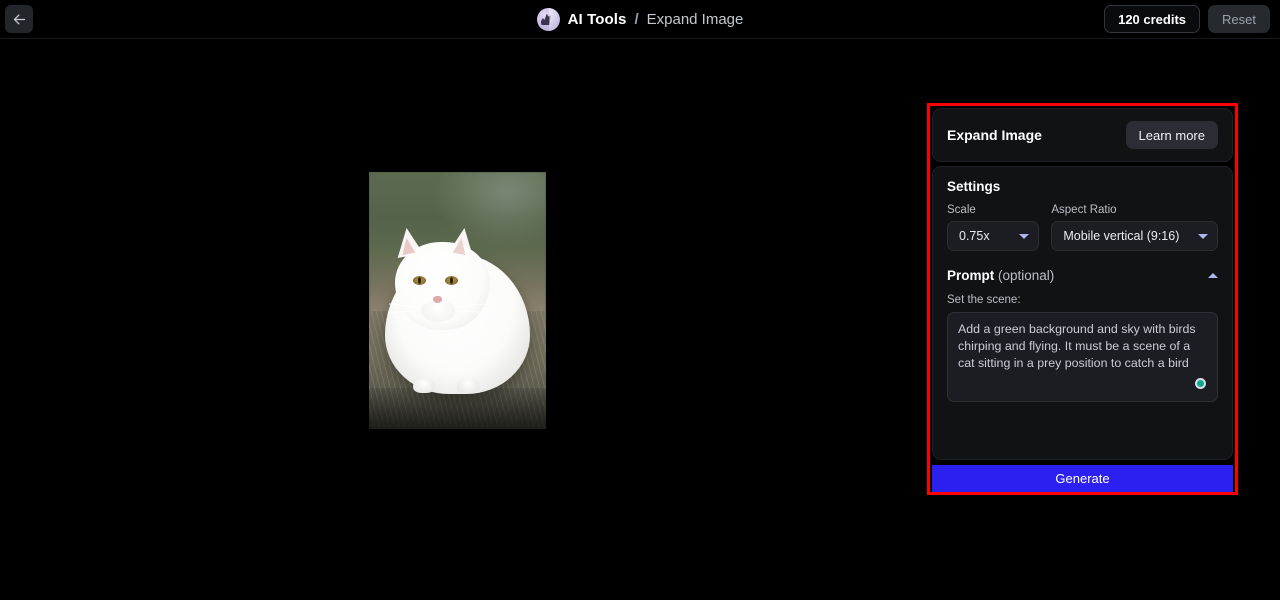  I want to click on settings-heading: Settings, so click(974, 186).